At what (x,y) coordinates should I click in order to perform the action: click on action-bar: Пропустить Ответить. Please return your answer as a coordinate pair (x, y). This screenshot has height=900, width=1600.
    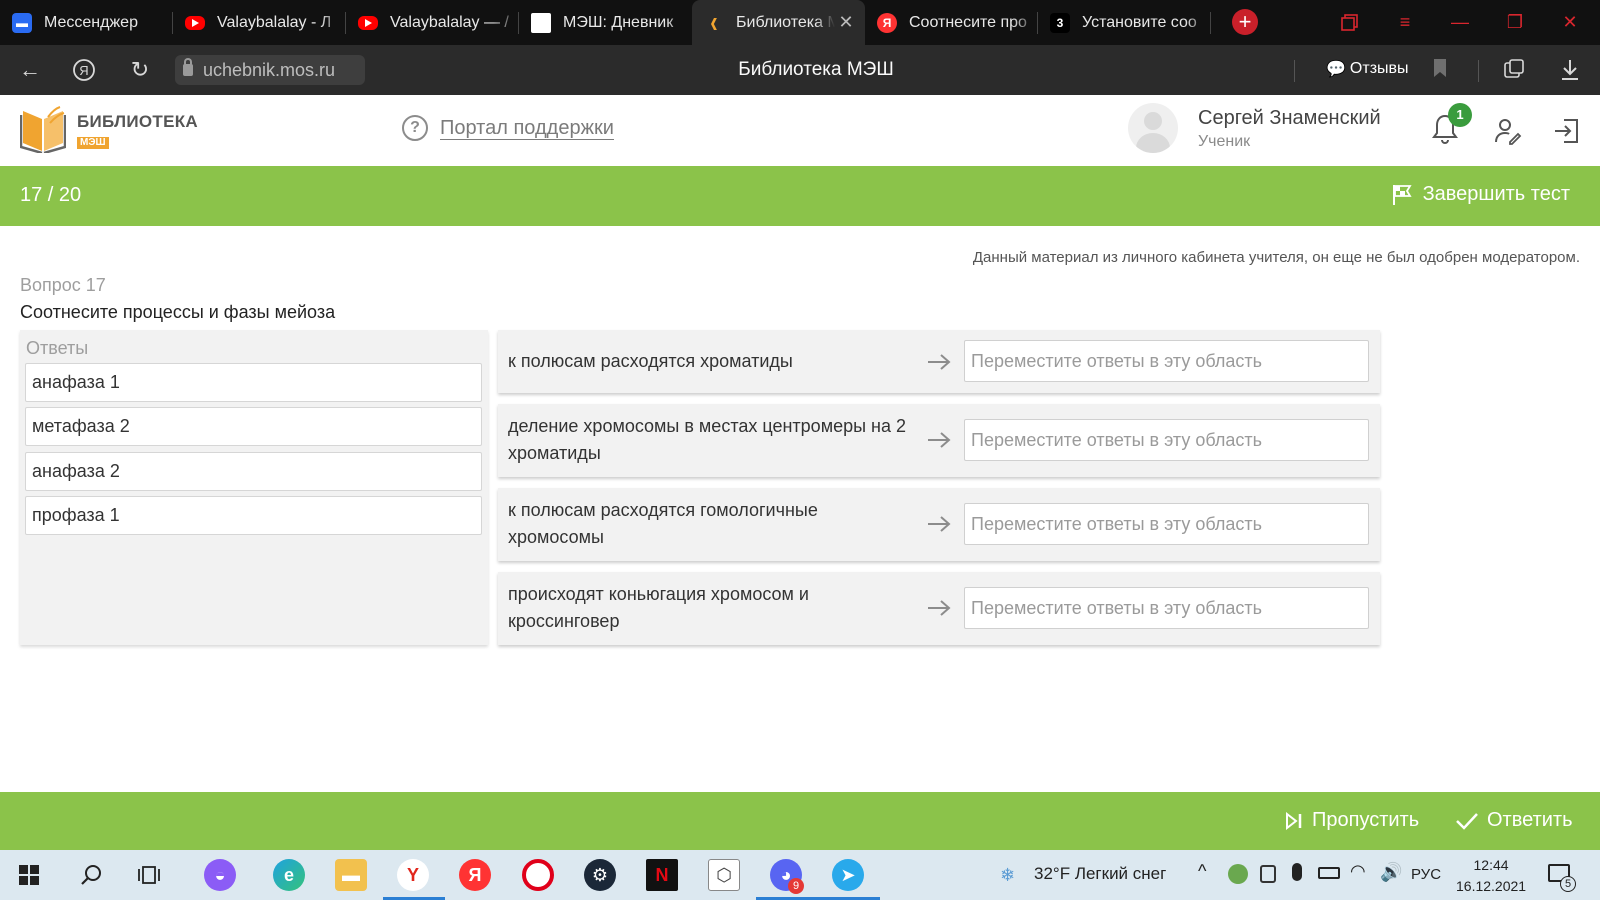
    Looking at the image, I should click on (800, 821).